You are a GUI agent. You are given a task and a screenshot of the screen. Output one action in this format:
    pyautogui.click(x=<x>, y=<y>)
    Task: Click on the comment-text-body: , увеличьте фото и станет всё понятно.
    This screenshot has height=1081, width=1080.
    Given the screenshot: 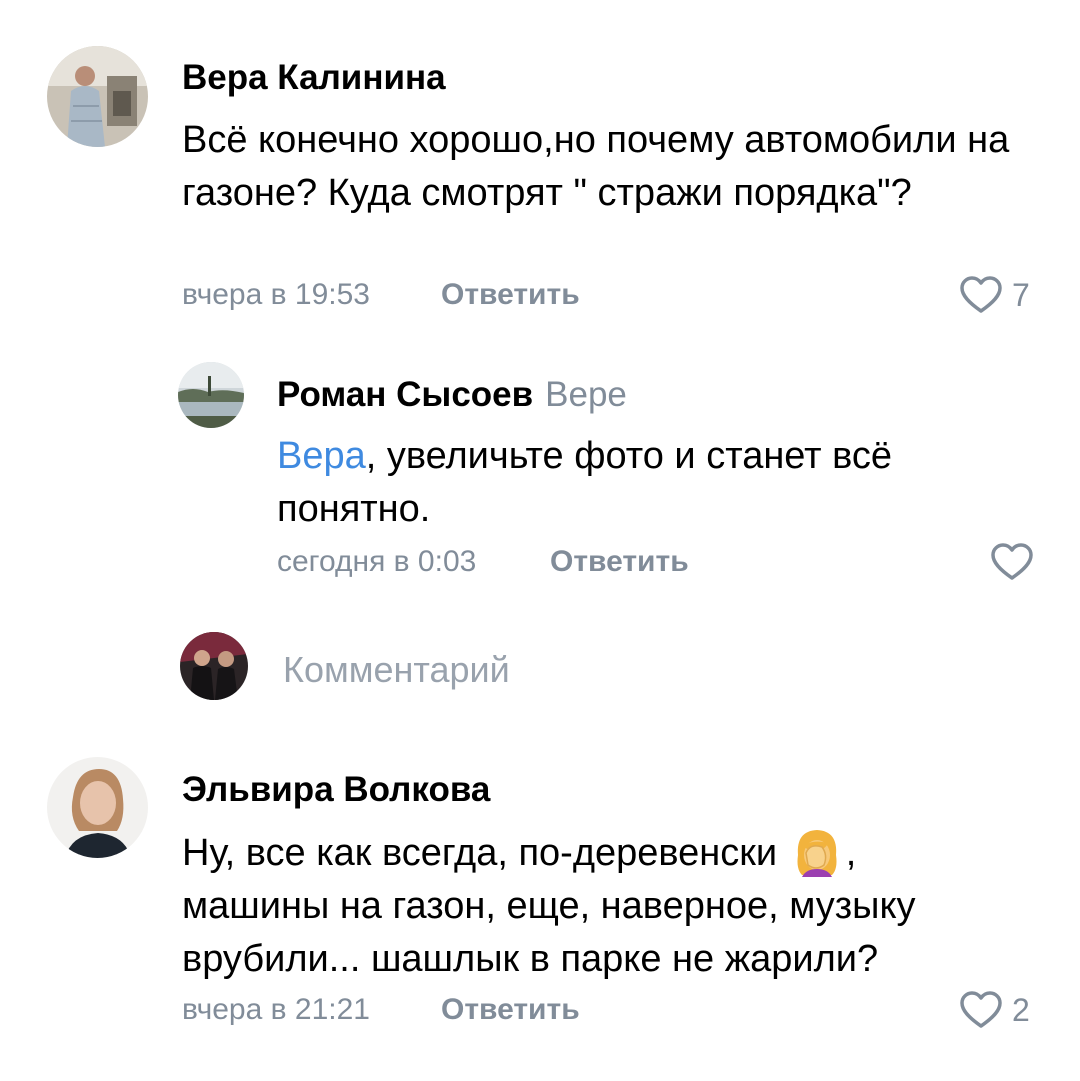 What is the action you would take?
    pyautogui.click(x=585, y=482)
    